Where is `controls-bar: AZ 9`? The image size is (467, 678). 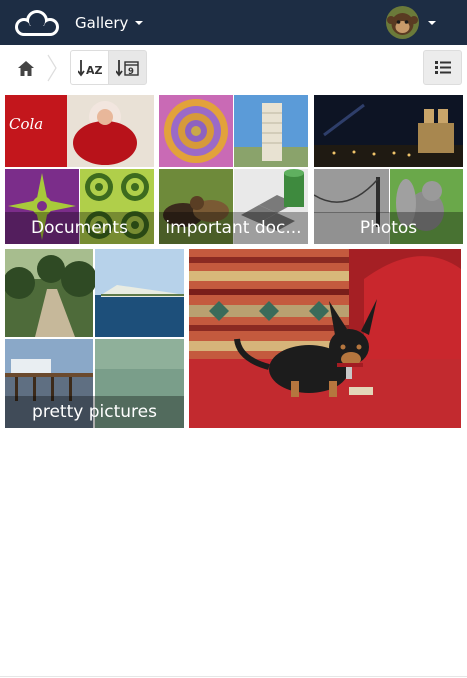
controls-bar: AZ 9 is located at coordinates (233, 68).